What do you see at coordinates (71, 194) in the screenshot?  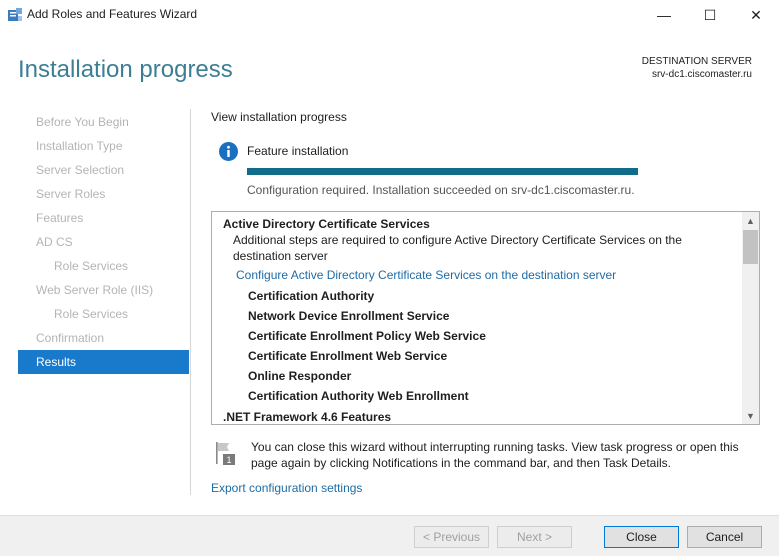 I see `nav-item-server-roles: Server Roles` at bounding box center [71, 194].